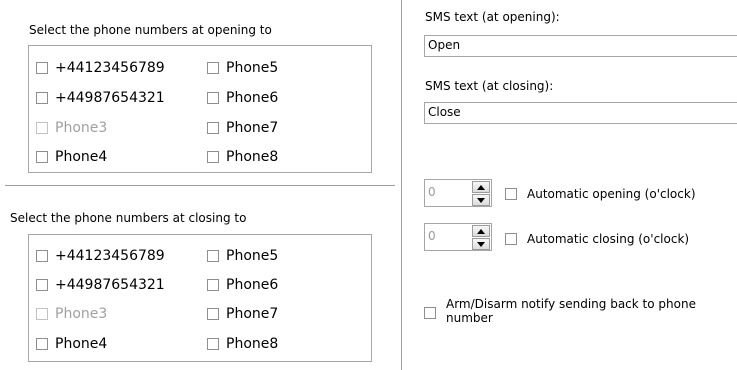 Image resolution: width=737 pixels, height=370 pixels. Describe the element at coordinates (571, 304) in the screenshot. I see `notify-label-line1: Arm/Disarm notify sending back to phone` at that location.